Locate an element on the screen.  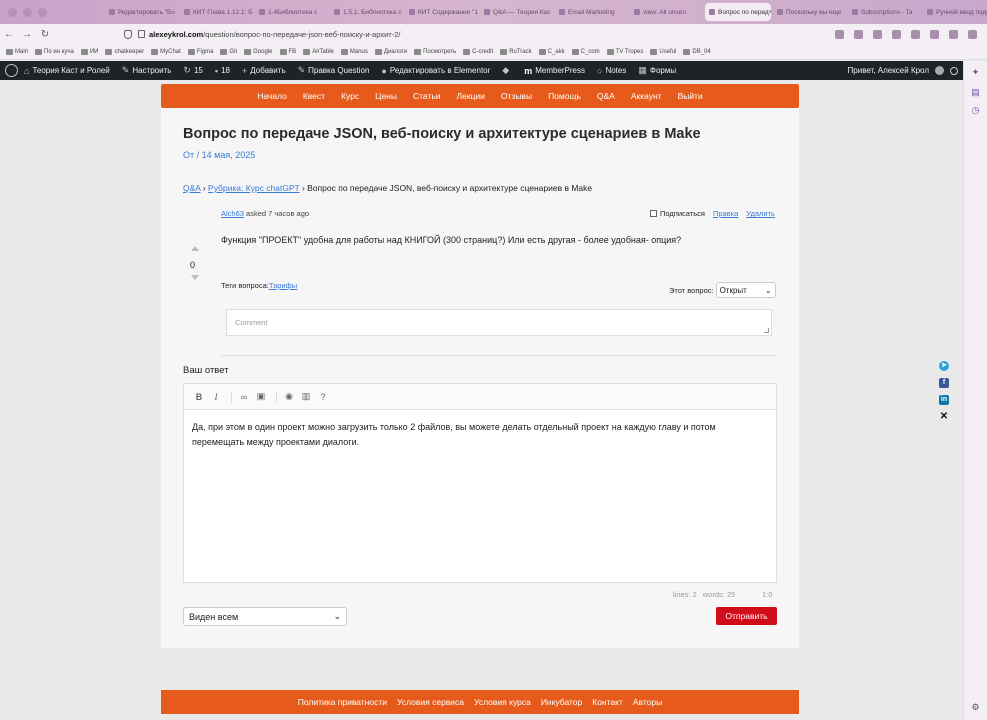
subscribe-checkbox is located at coordinates (653, 213).